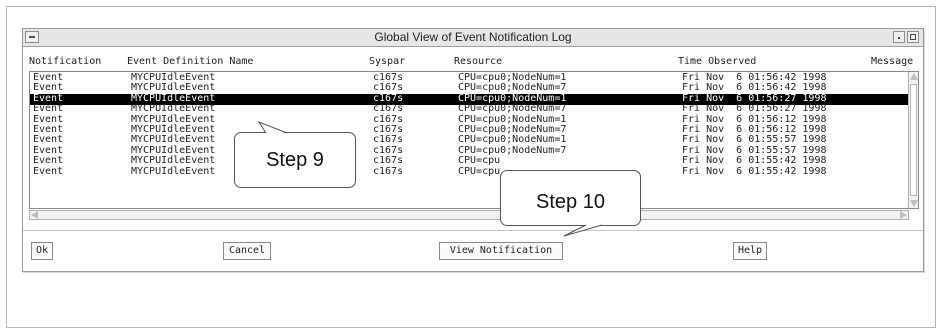  I want to click on horizontal-scrollbar, so click(469, 215).